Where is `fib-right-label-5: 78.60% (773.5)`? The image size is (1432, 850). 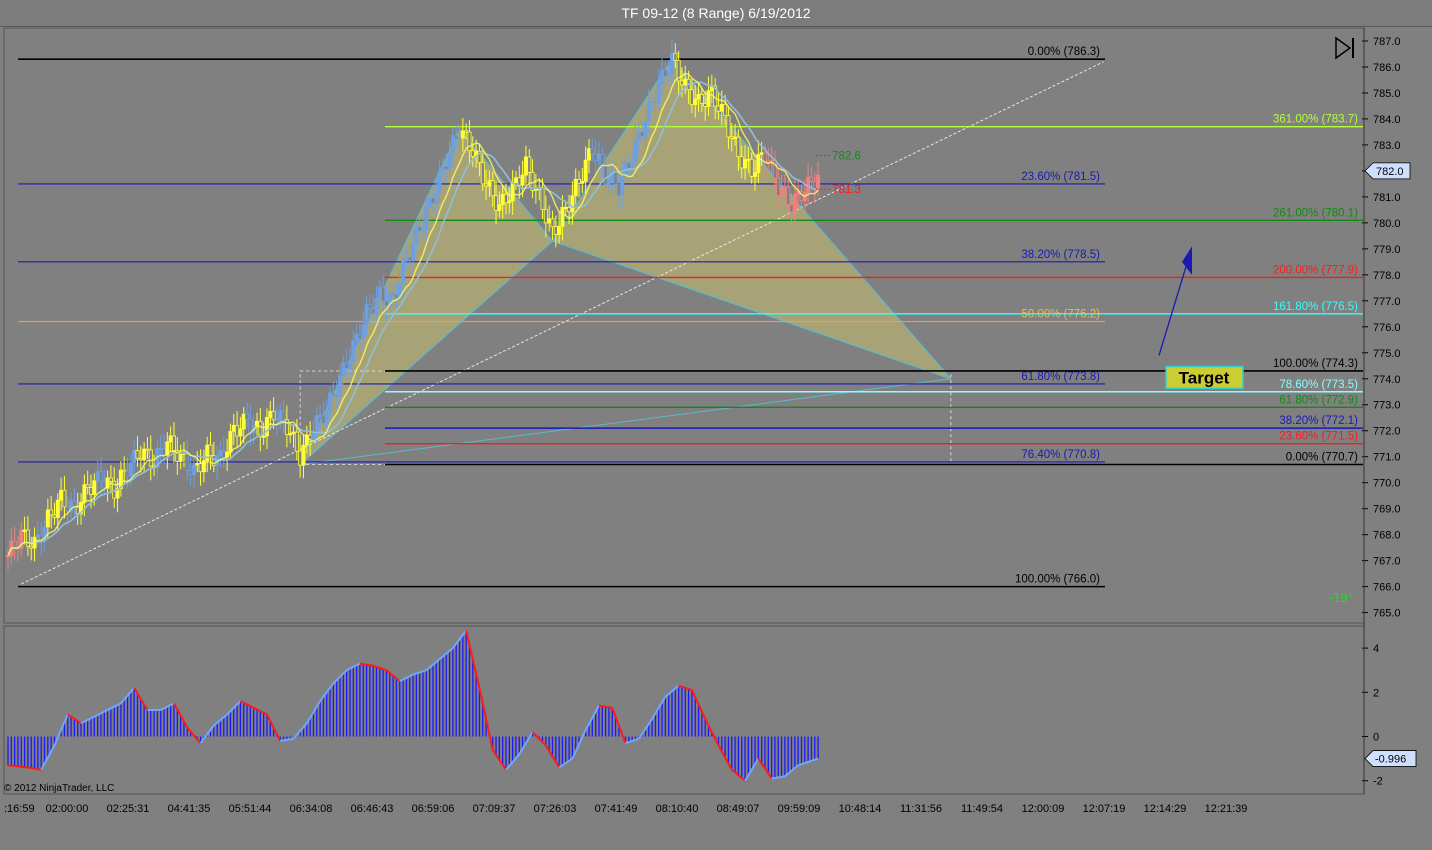 fib-right-label-5: 78.60% (773.5) is located at coordinates (1318, 385).